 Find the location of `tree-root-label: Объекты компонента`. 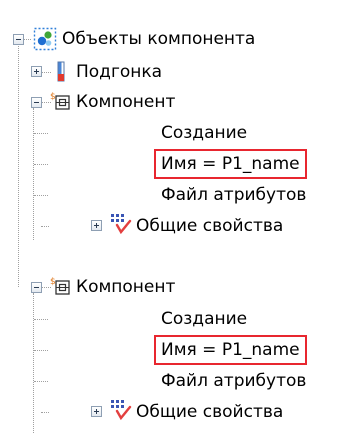

tree-root-label: Объекты компонента is located at coordinates (158, 39).